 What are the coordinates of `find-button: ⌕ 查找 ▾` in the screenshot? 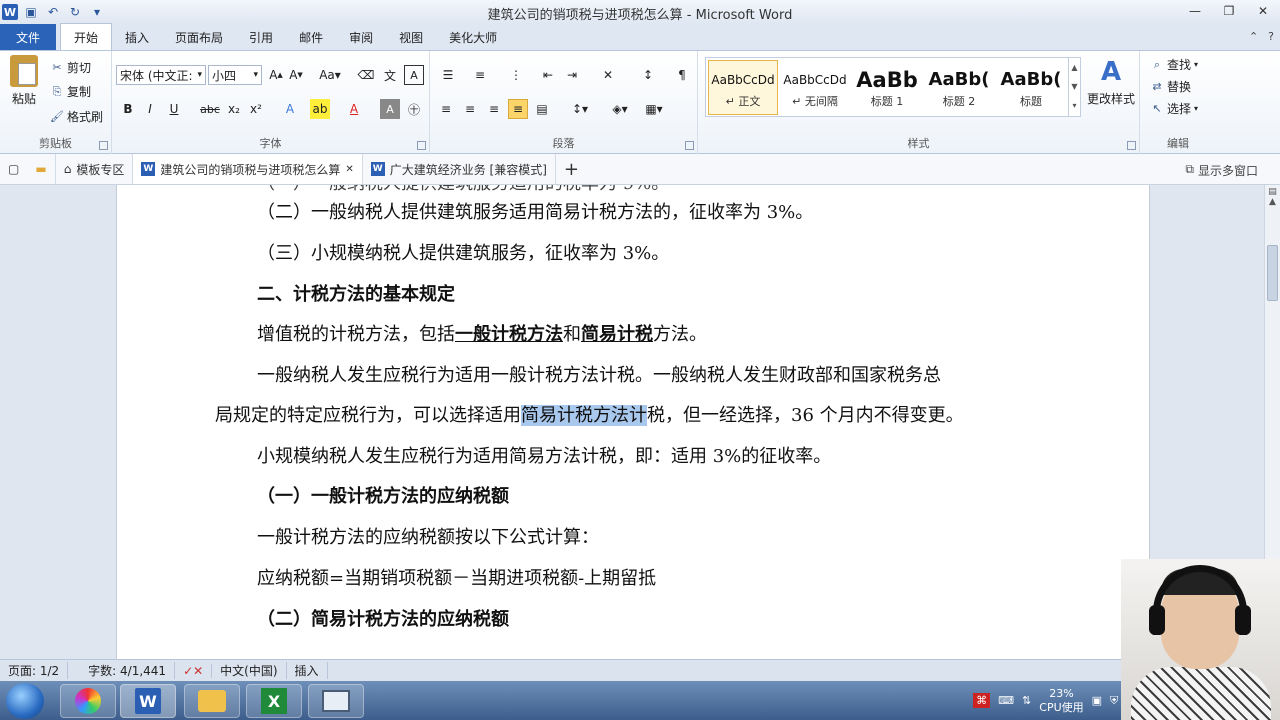 It's located at (1174, 64).